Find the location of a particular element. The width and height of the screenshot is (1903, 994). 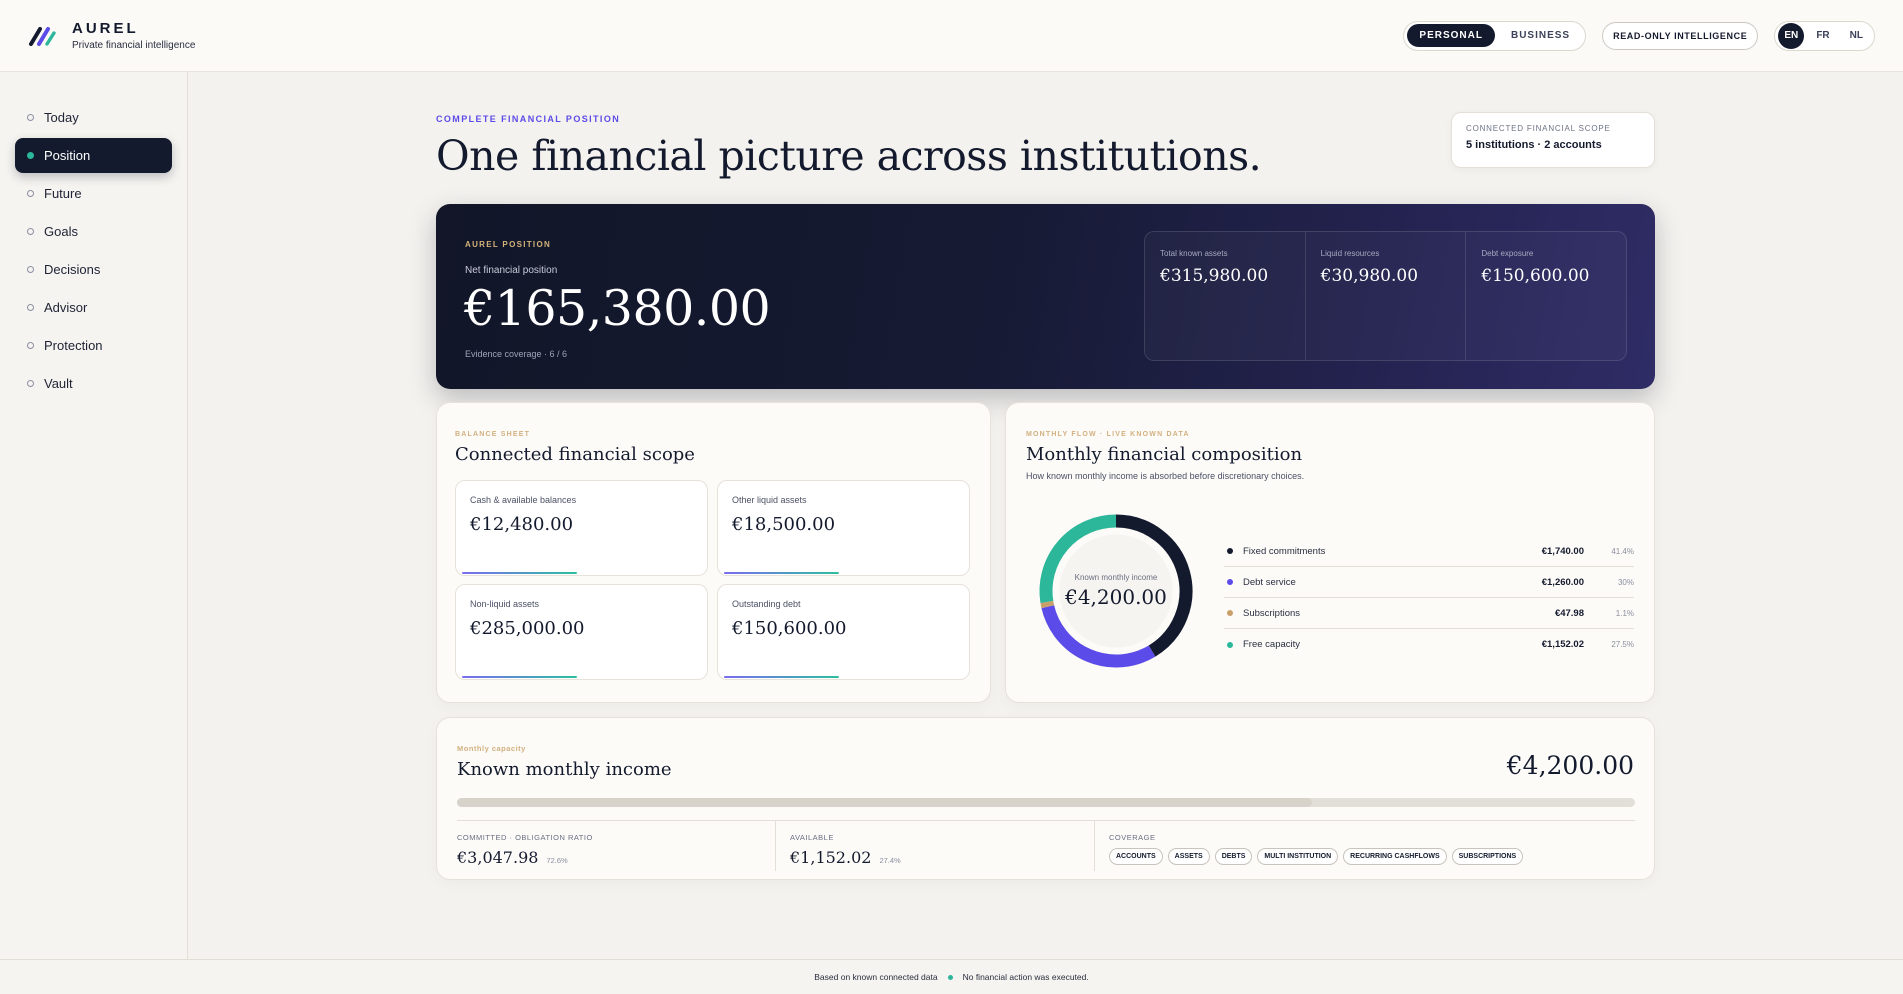

legend-pct: 41.4% is located at coordinates (1622, 551).